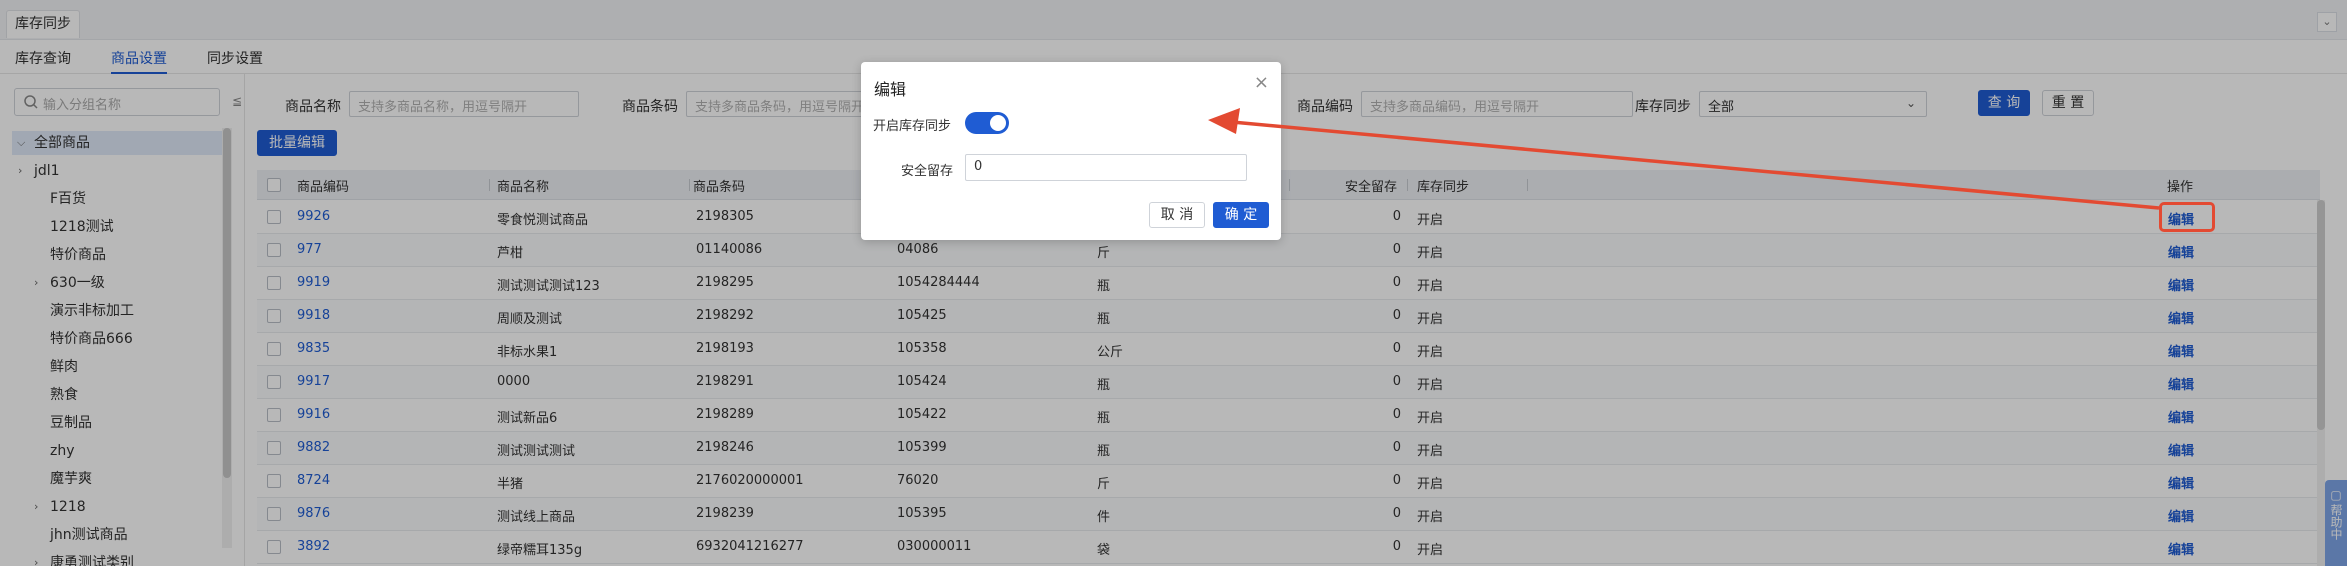 This screenshot has width=2347, height=566. I want to click on cancel-button: 取 消, so click(1177, 215).